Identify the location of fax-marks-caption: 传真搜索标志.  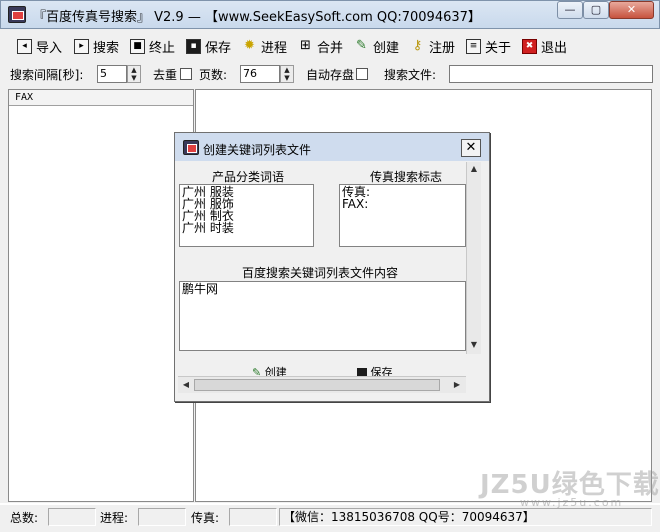
(406, 177).